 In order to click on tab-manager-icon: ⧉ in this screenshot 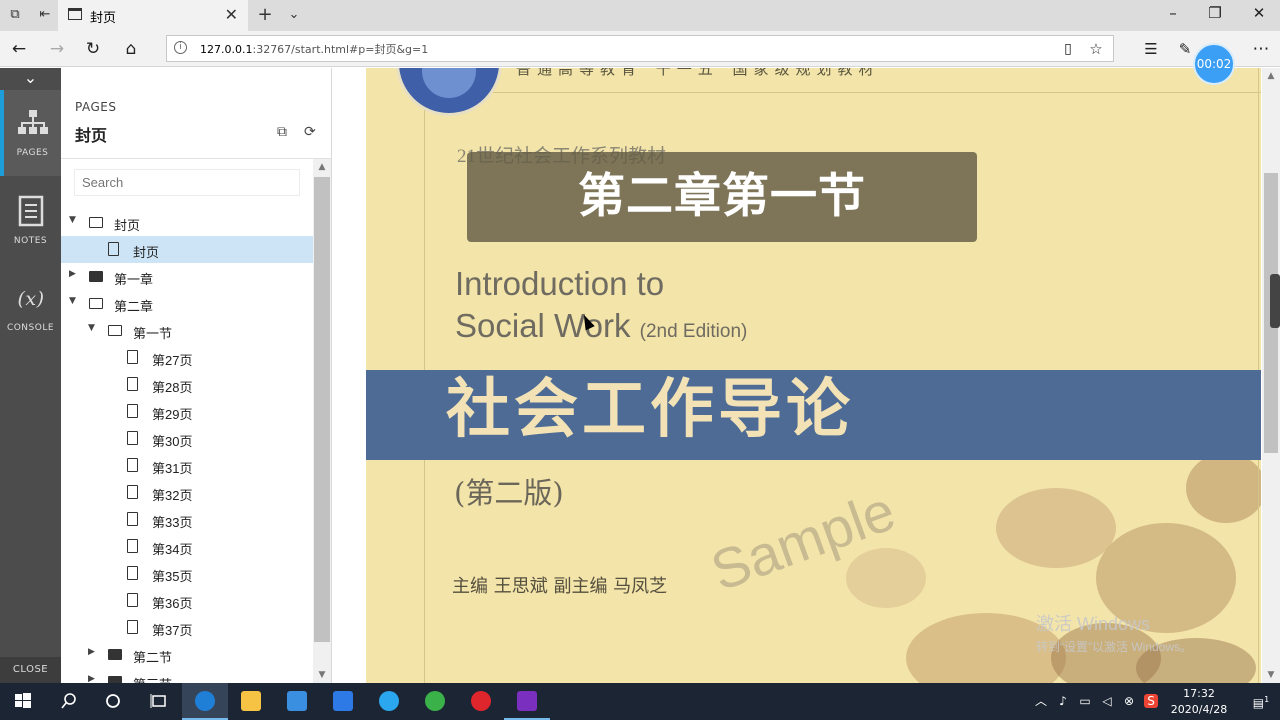, I will do `click(15, 15)`.